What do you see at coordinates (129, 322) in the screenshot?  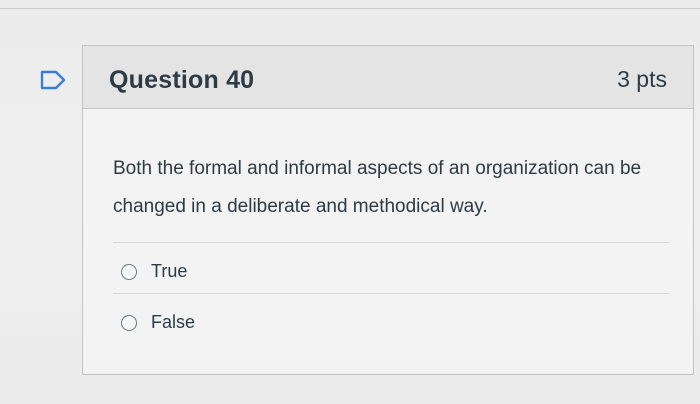 I see `radio-button-false` at bounding box center [129, 322].